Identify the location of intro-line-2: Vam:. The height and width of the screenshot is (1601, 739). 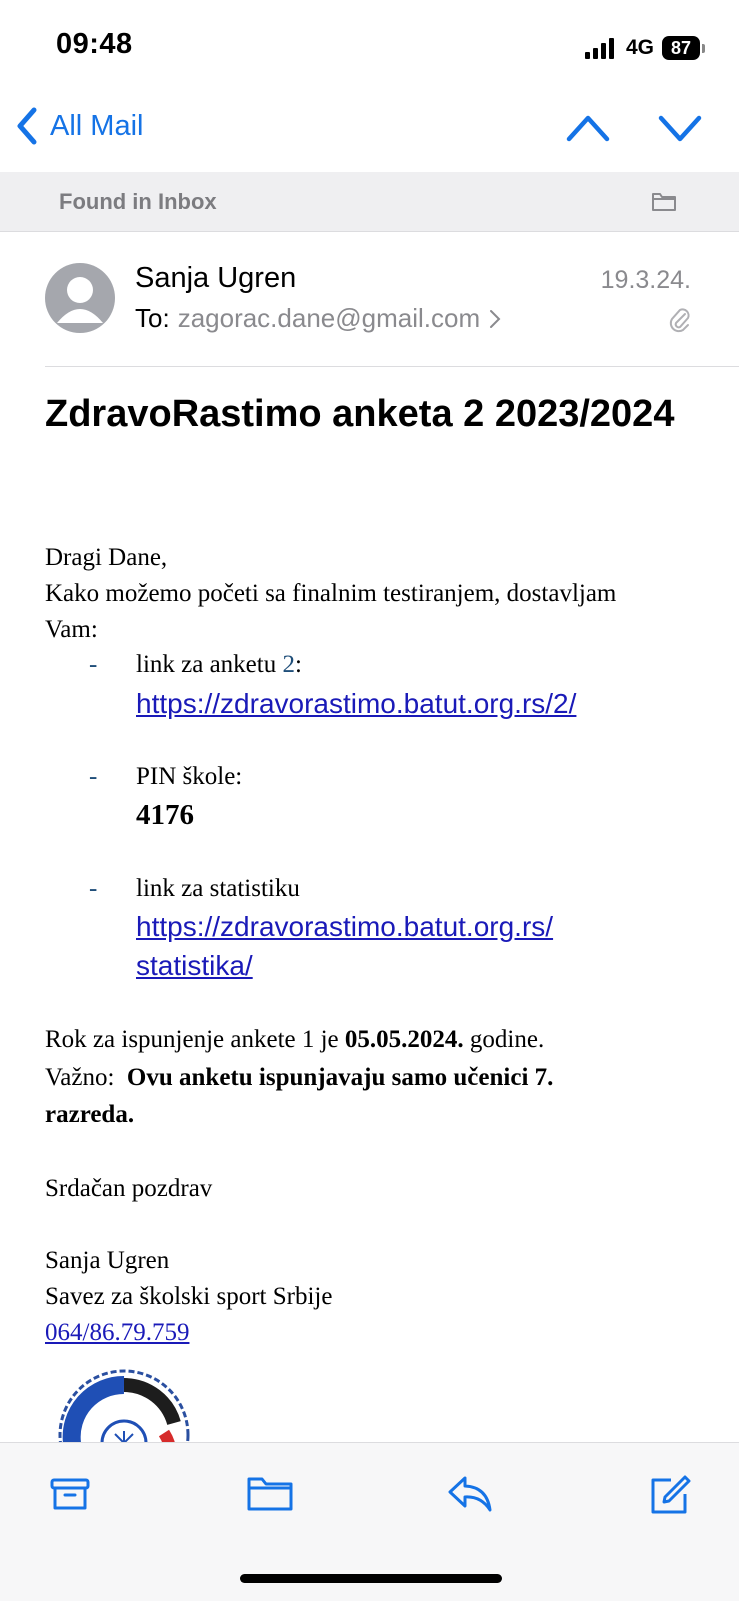
(71, 629).